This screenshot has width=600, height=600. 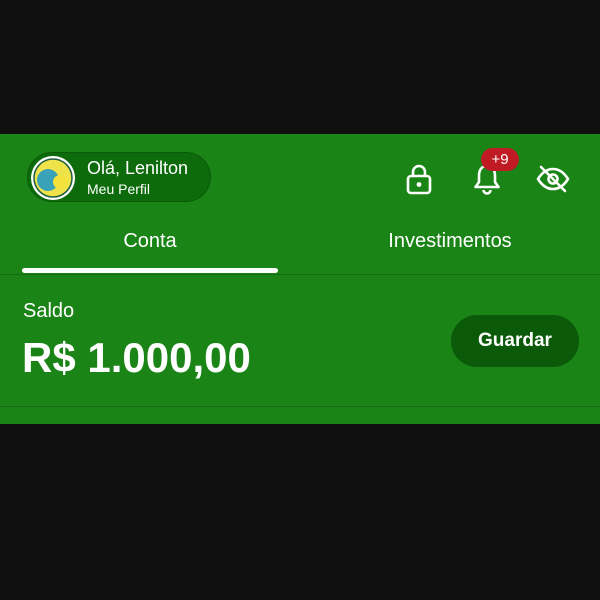 What do you see at coordinates (300, 406) in the screenshot?
I see `balance-divider` at bounding box center [300, 406].